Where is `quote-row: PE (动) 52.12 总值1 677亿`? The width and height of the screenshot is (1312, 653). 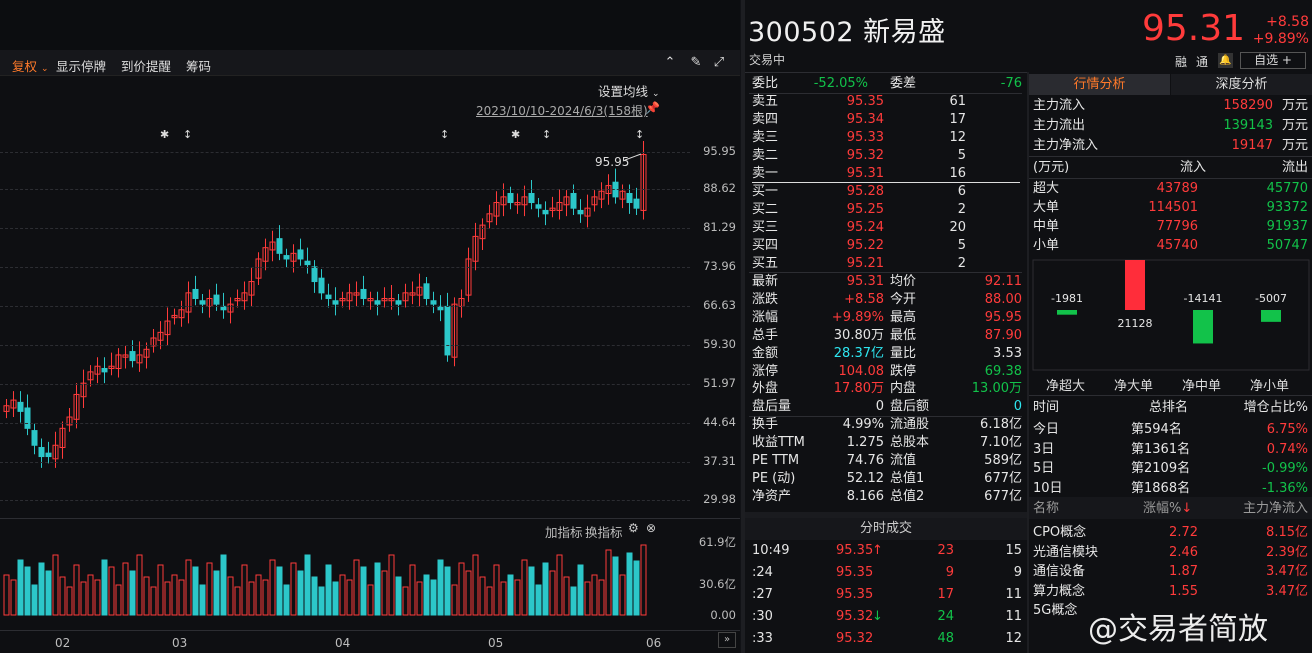 quote-row: PE (动) 52.12 总值1 677亿 is located at coordinates (887, 479).